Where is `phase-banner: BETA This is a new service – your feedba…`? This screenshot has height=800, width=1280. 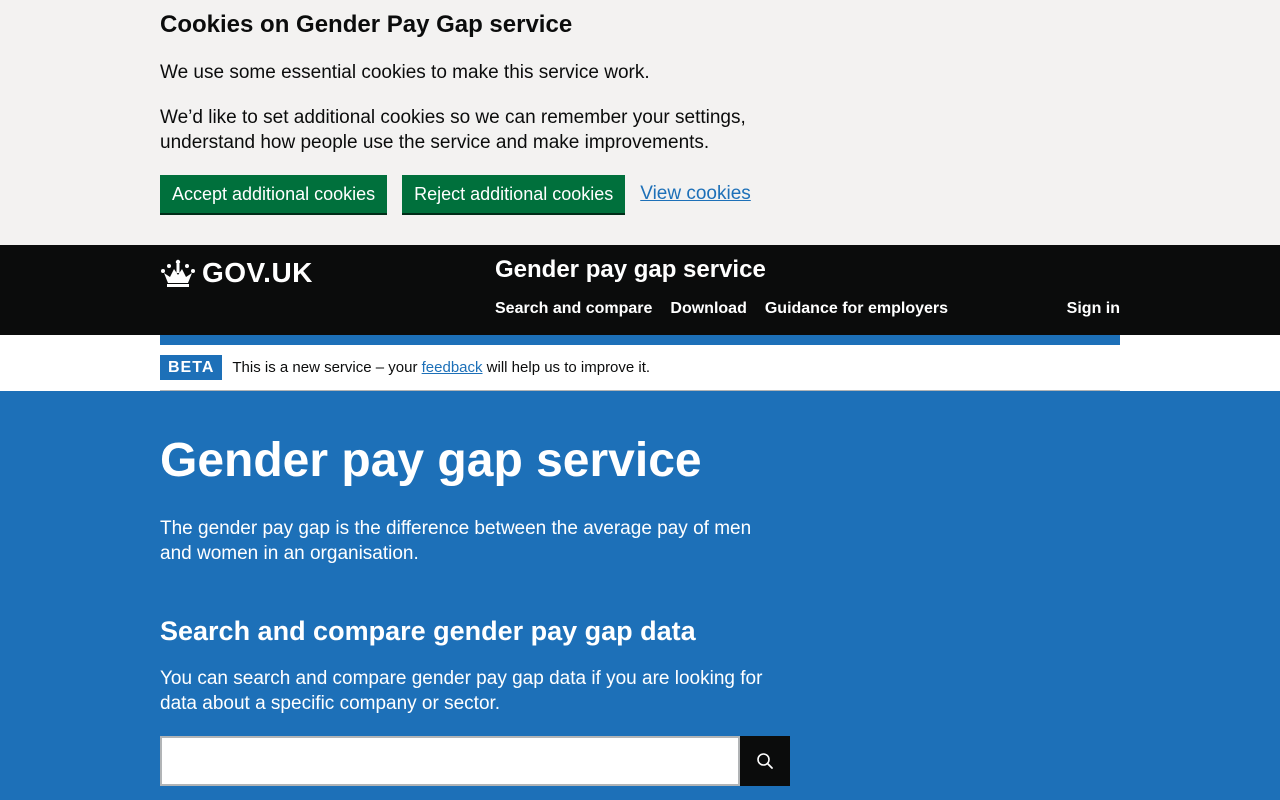 phase-banner: BETA This is a new service – your feedba… is located at coordinates (640, 363).